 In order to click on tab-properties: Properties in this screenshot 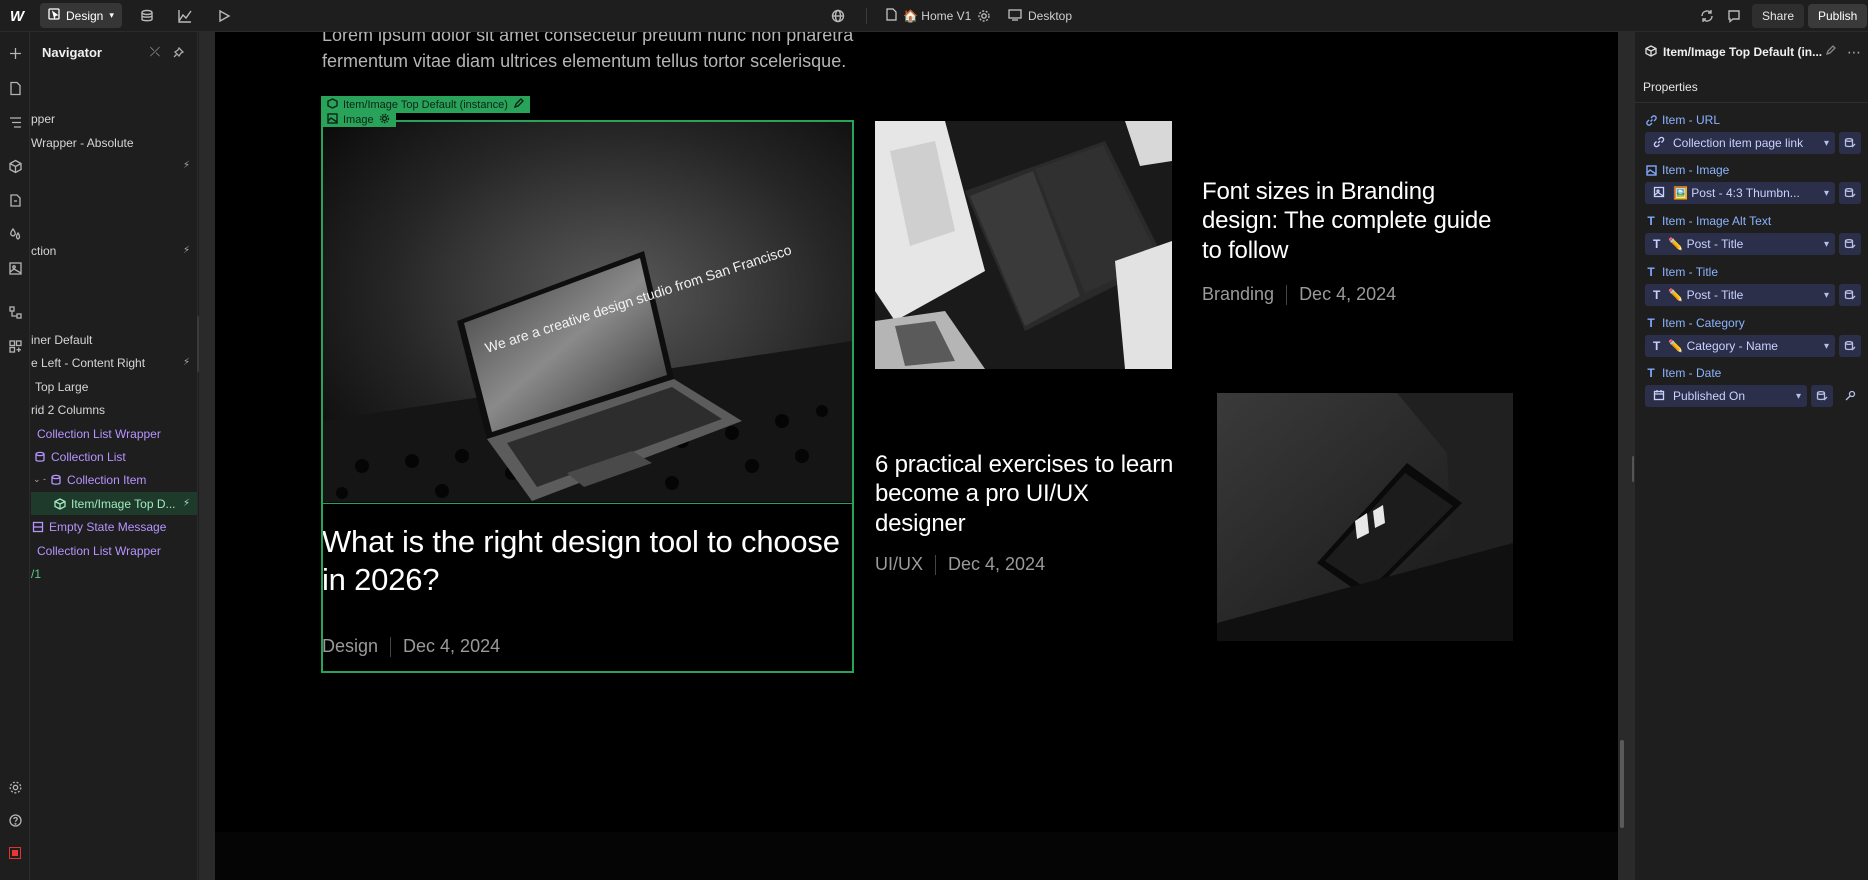, I will do `click(1670, 87)`.